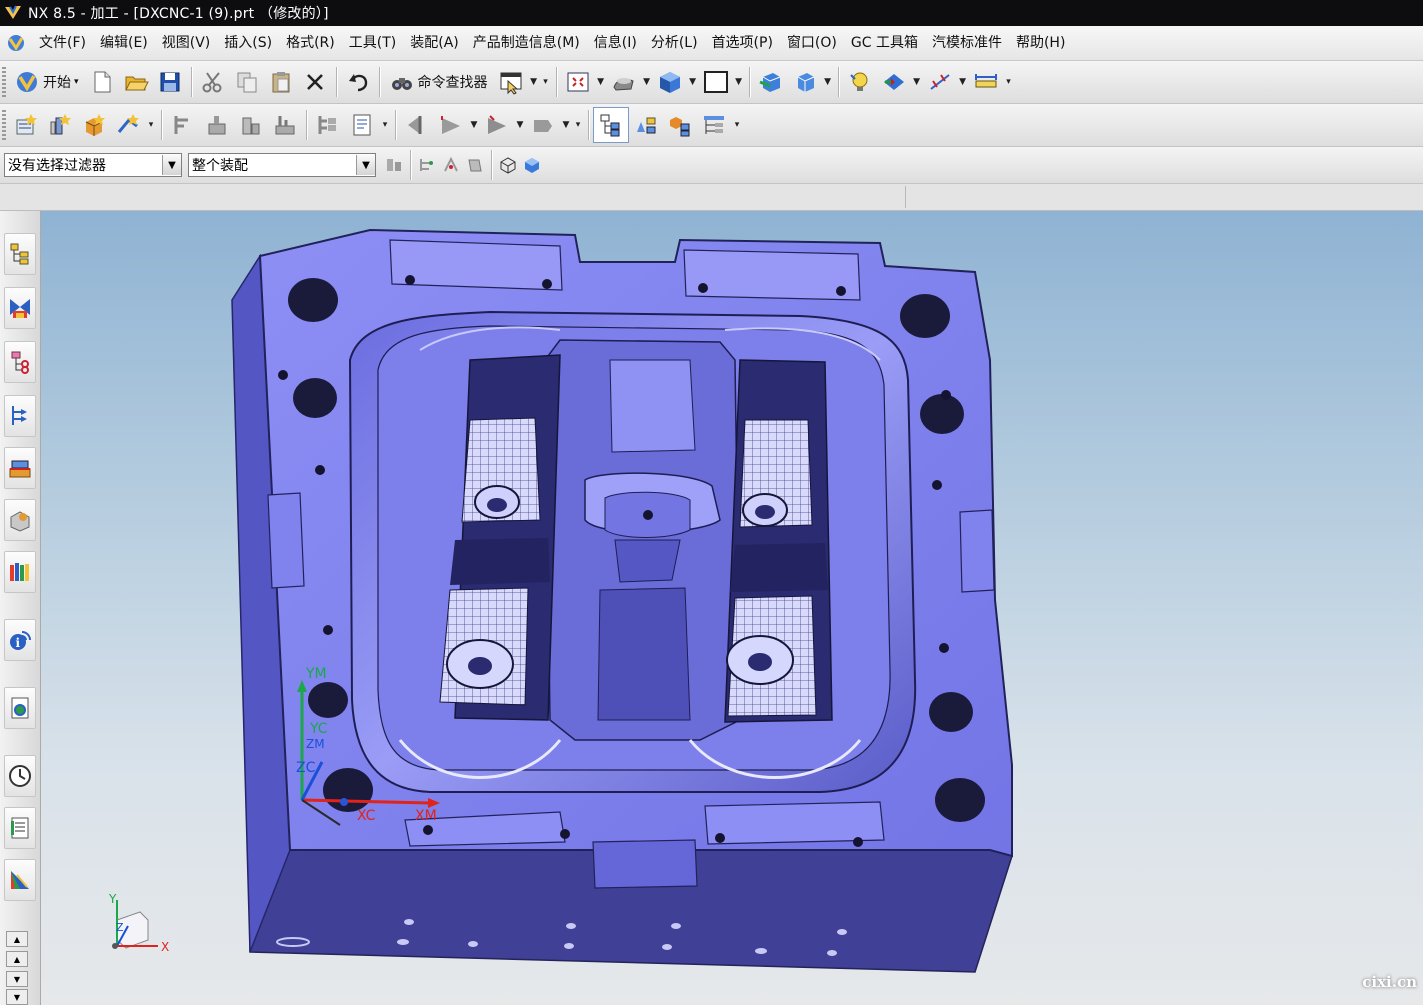 The width and height of the screenshot is (1423, 1005). I want to click on open-button, so click(136, 82).